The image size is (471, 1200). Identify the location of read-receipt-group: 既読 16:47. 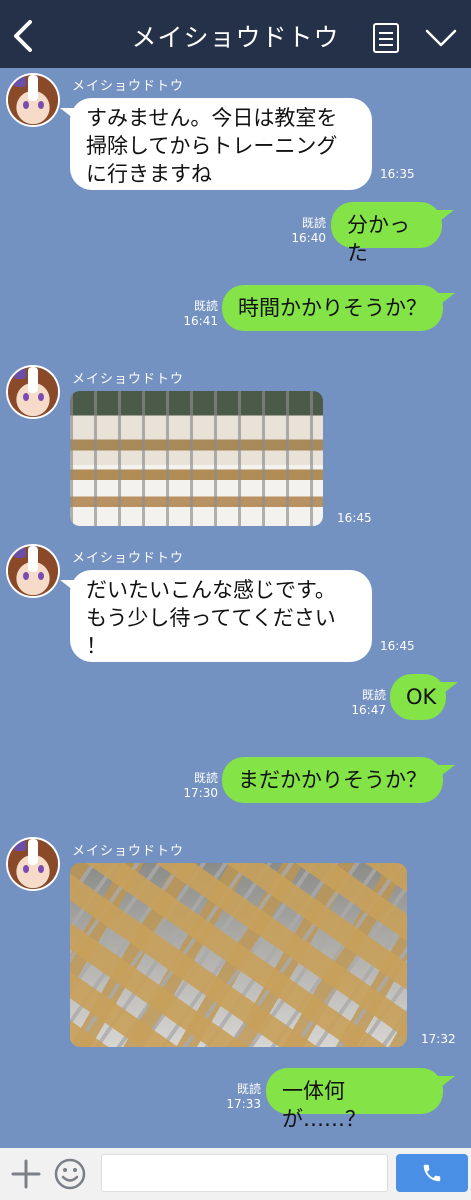
(367, 703).